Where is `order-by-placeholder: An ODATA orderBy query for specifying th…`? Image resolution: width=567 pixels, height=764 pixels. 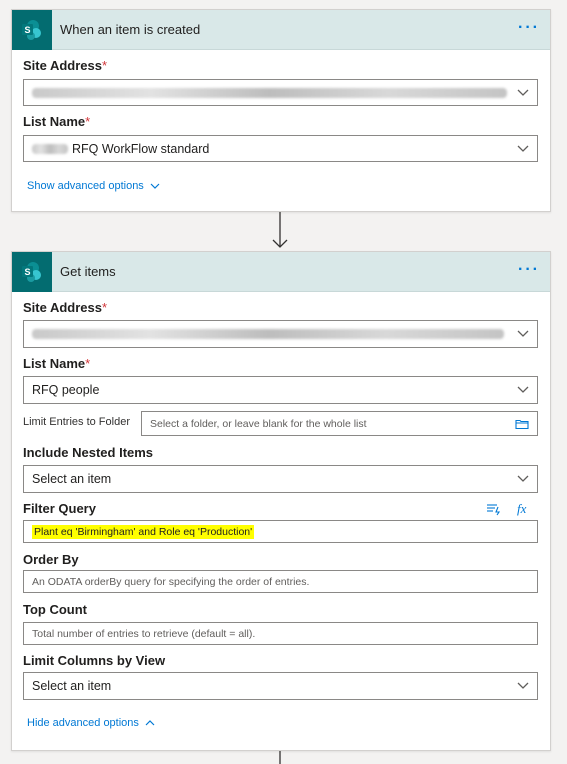
order-by-placeholder: An ODATA orderBy query for specifying th… is located at coordinates (171, 581).